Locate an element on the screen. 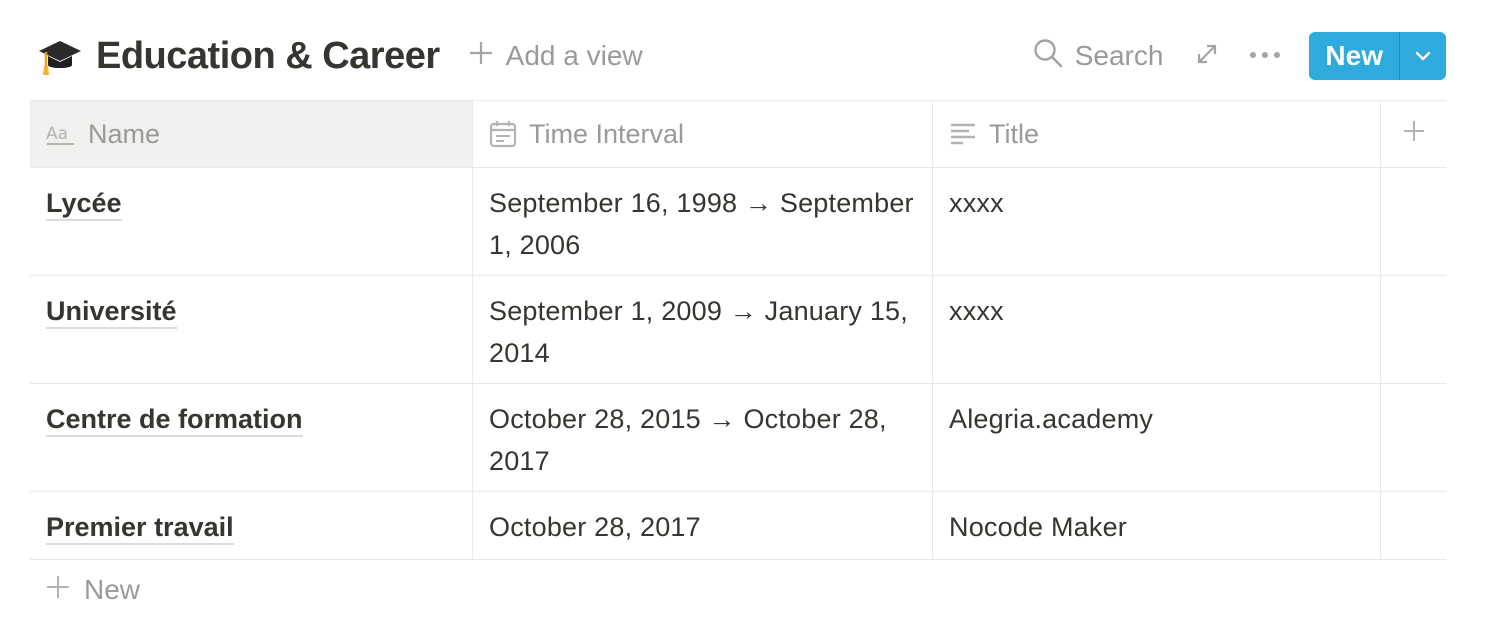  time-interval-cell: September 1, 2009 → January 15, 2014 is located at coordinates (703, 329).